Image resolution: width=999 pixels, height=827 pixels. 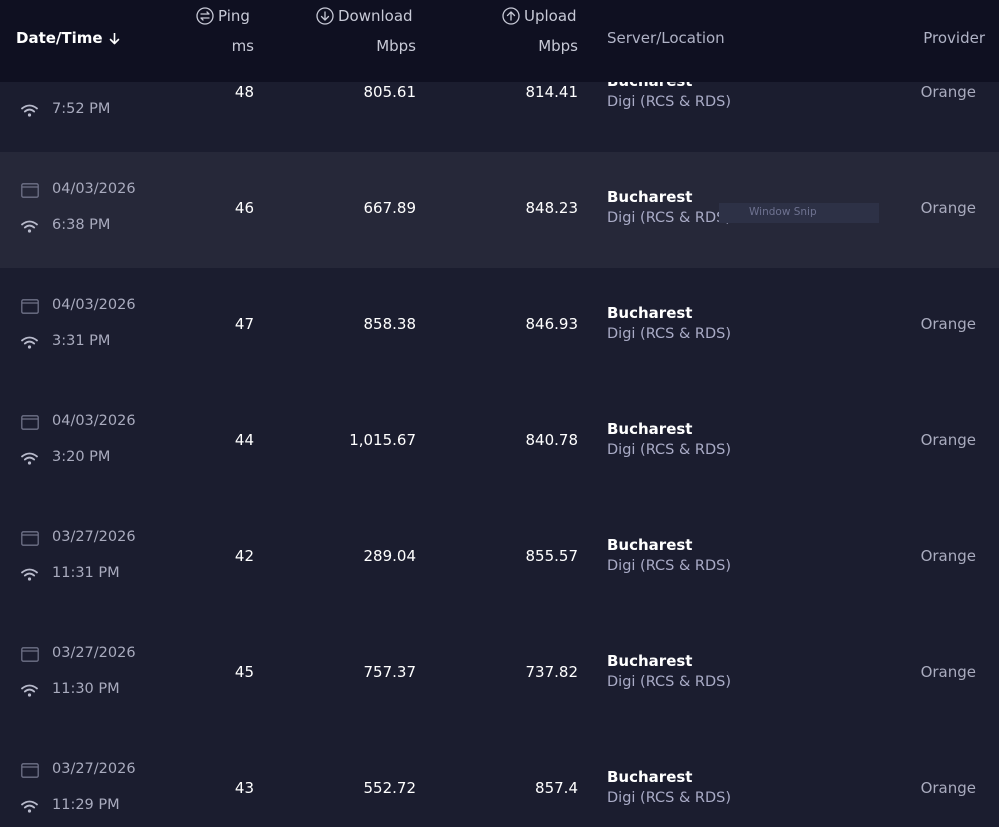 What do you see at coordinates (223, 16) in the screenshot?
I see `column-header-ping: Ping` at bounding box center [223, 16].